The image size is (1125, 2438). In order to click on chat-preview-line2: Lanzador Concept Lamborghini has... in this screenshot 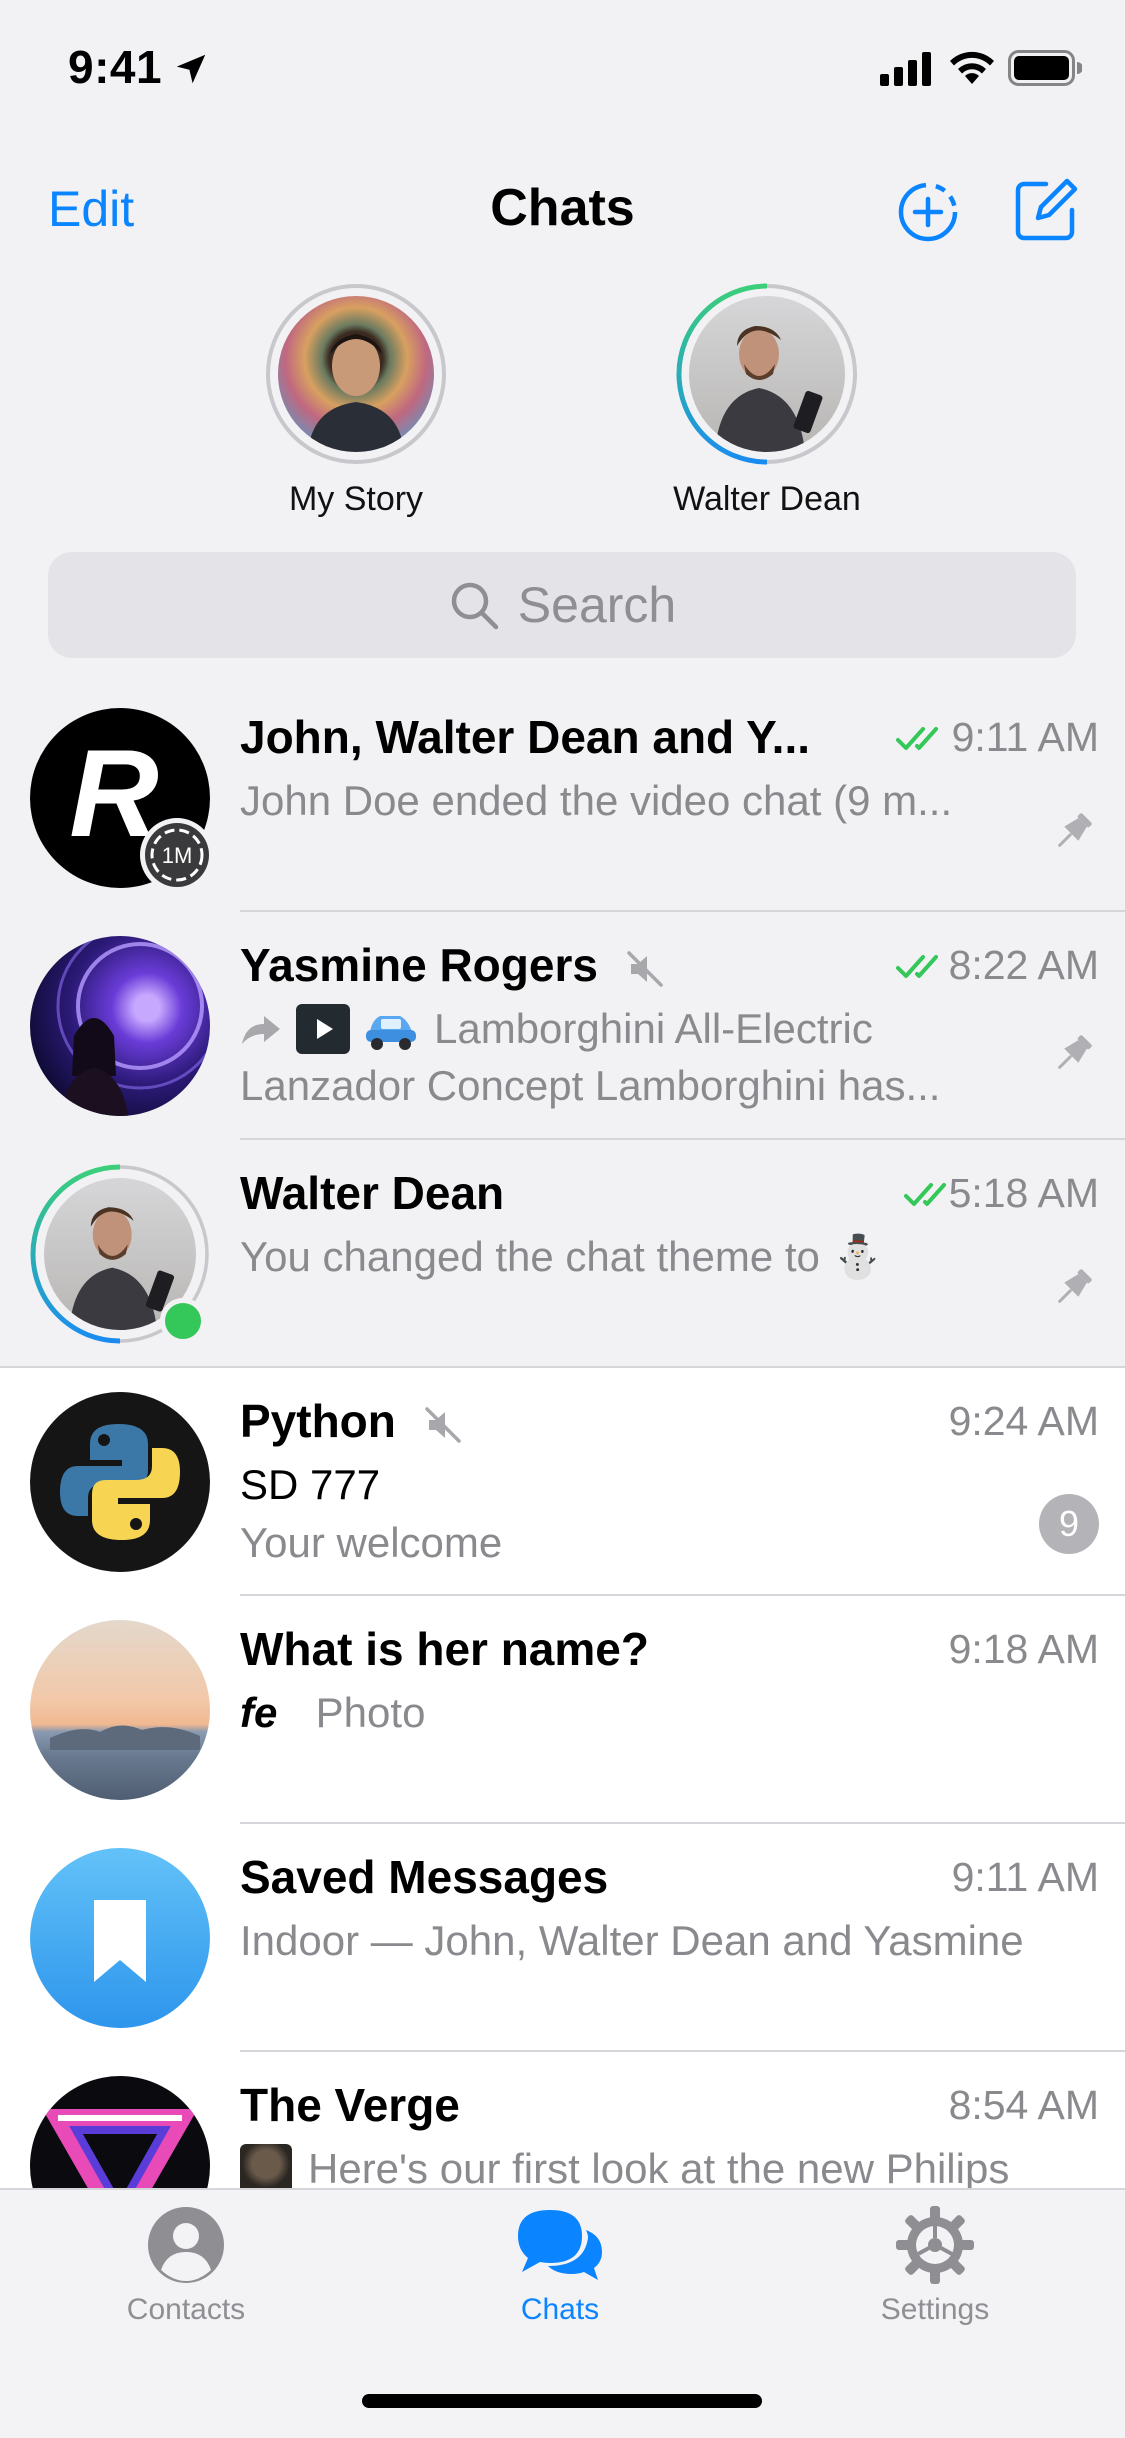, I will do `click(590, 1085)`.